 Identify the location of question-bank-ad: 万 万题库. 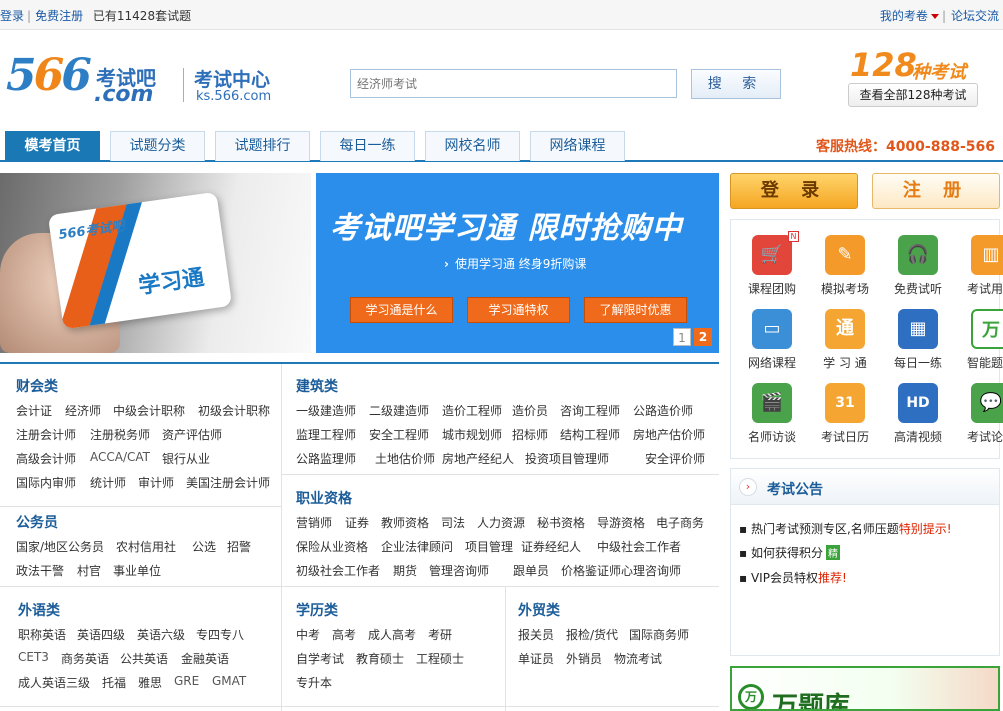
(865, 688).